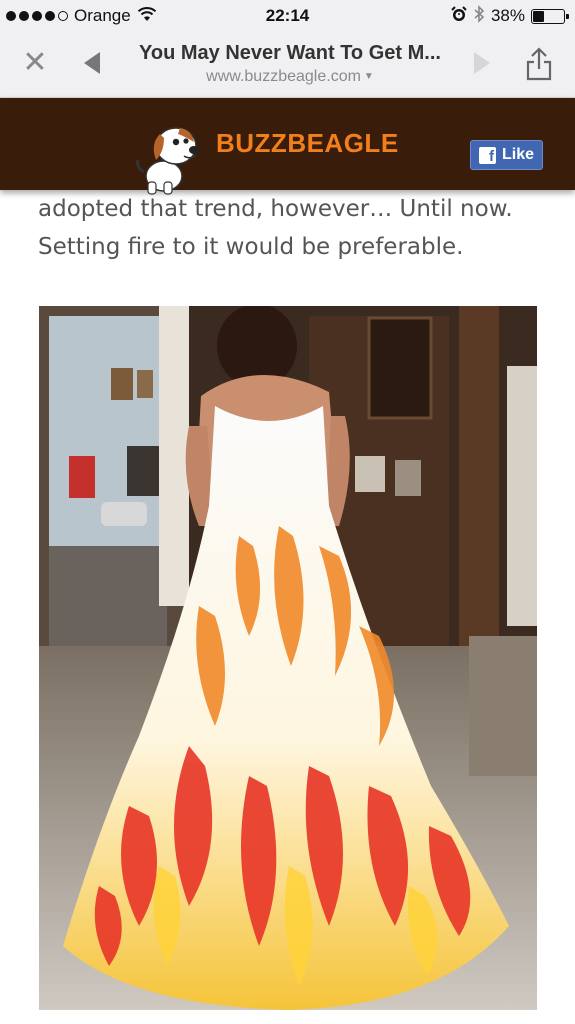  Describe the element at coordinates (92, 63) in the screenshot. I see `back-arrow-icon` at that location.